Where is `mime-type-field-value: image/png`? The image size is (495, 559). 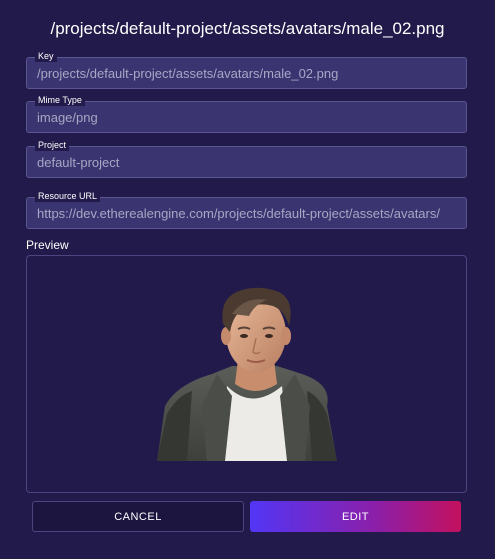 mime-type-field-value: image/png is located at coordinates (248, 117).